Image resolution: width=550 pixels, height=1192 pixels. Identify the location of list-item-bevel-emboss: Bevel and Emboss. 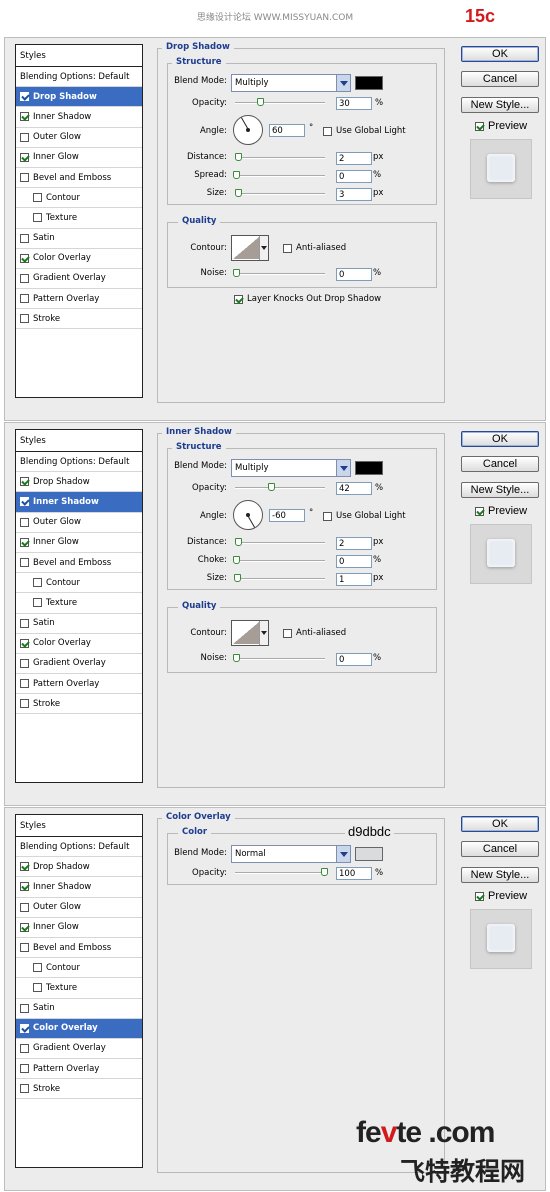
(79, 948).